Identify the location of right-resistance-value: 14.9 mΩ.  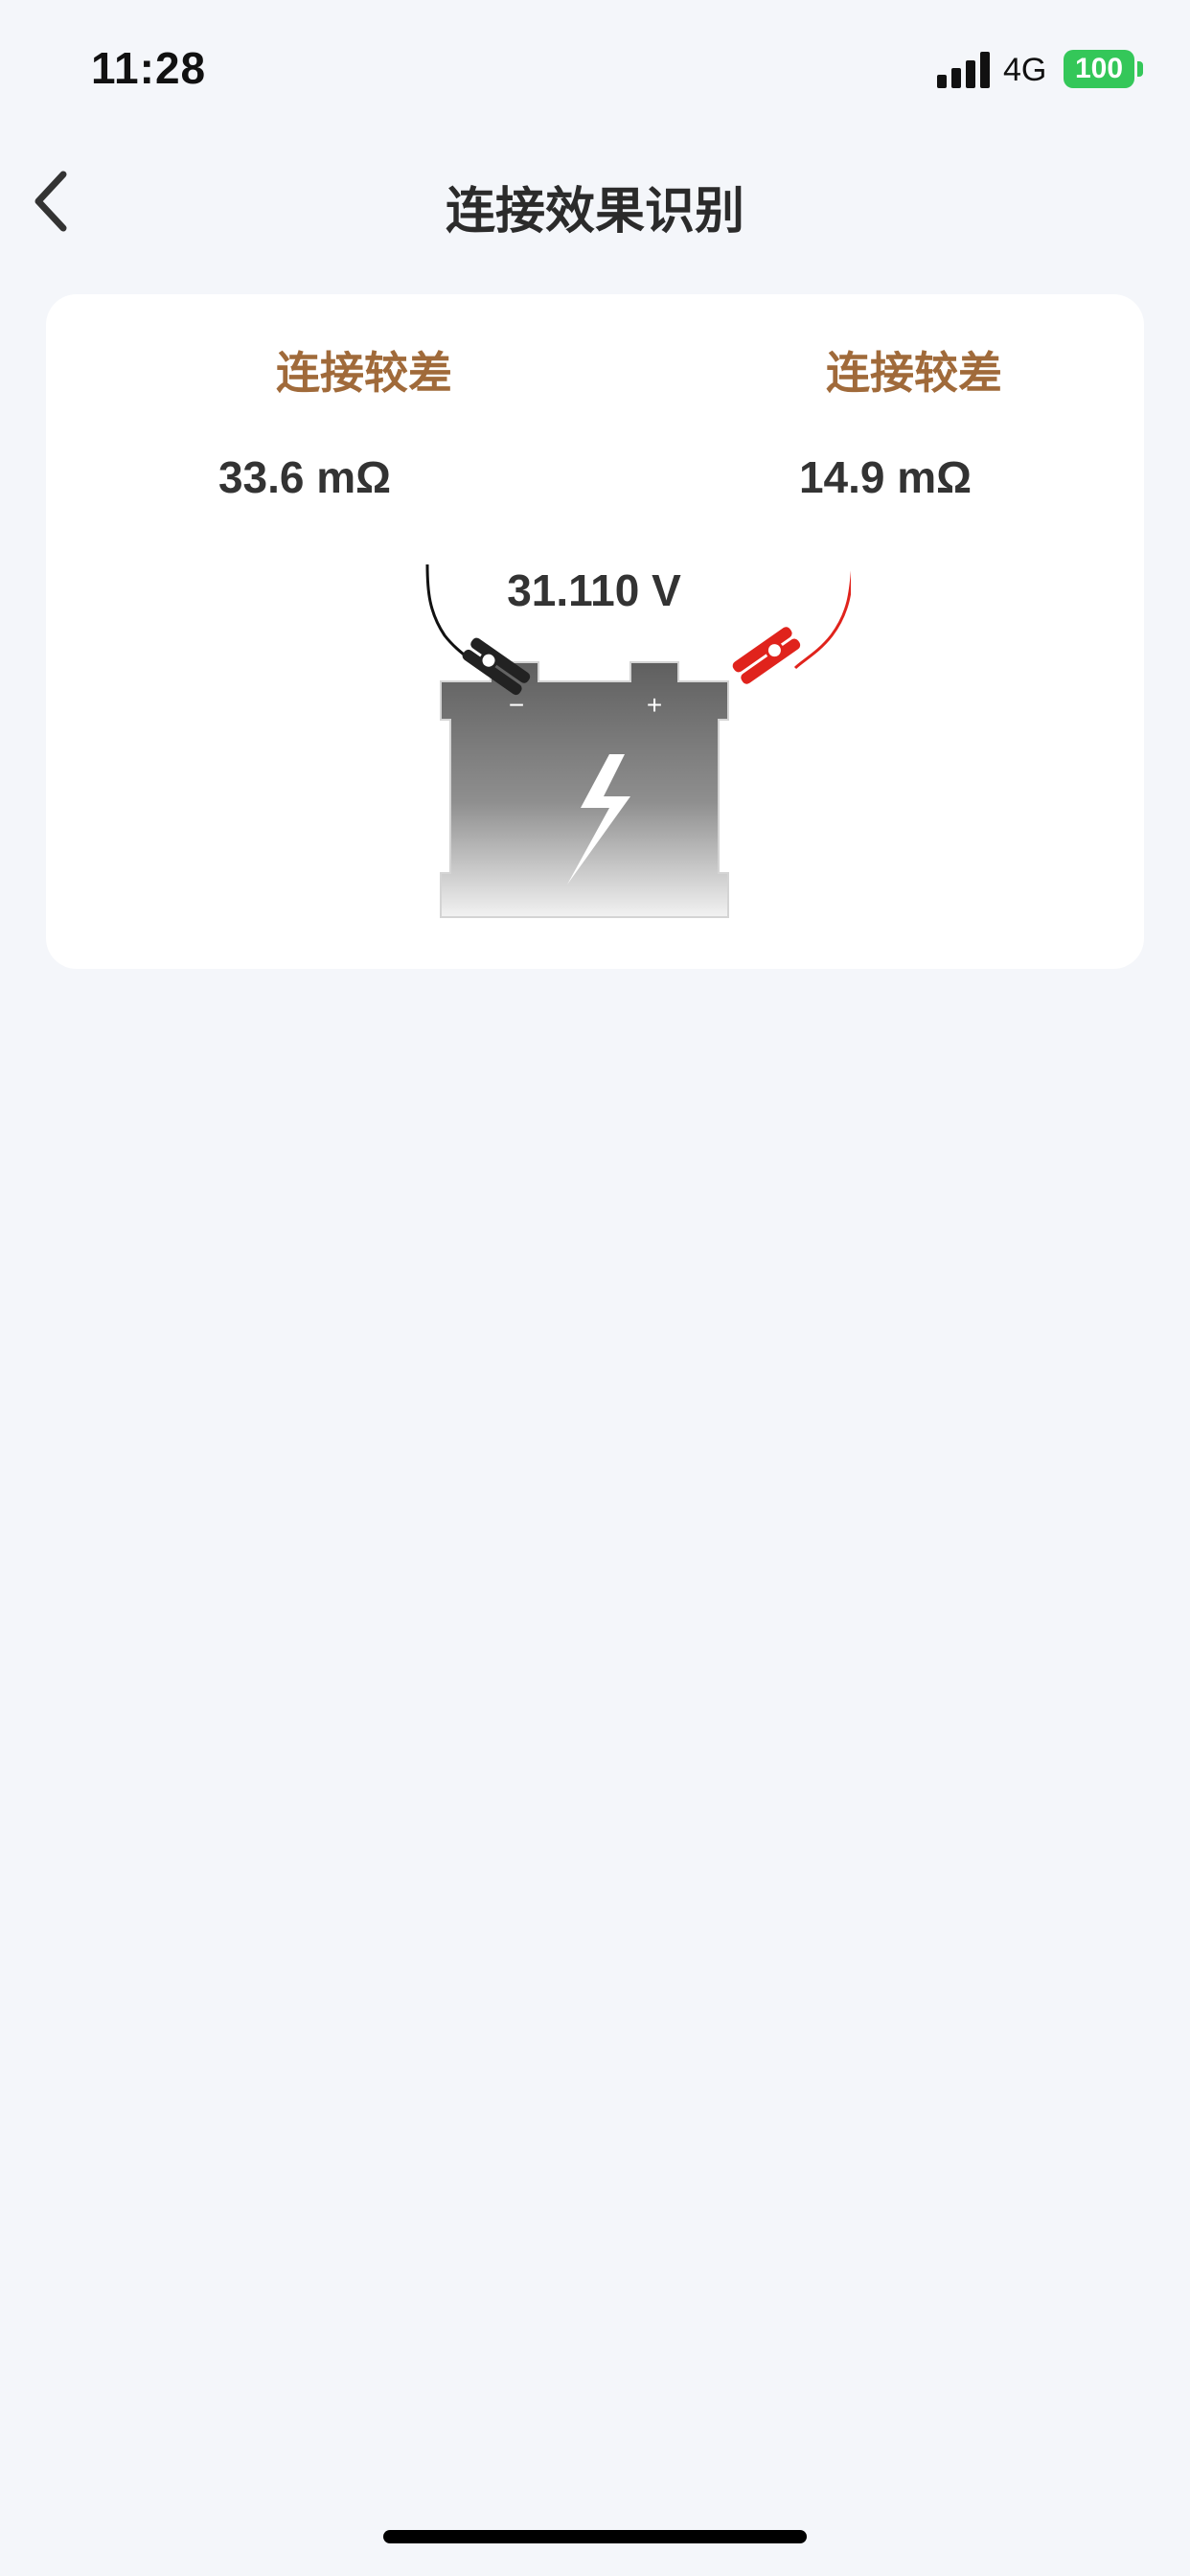
(886, 477).